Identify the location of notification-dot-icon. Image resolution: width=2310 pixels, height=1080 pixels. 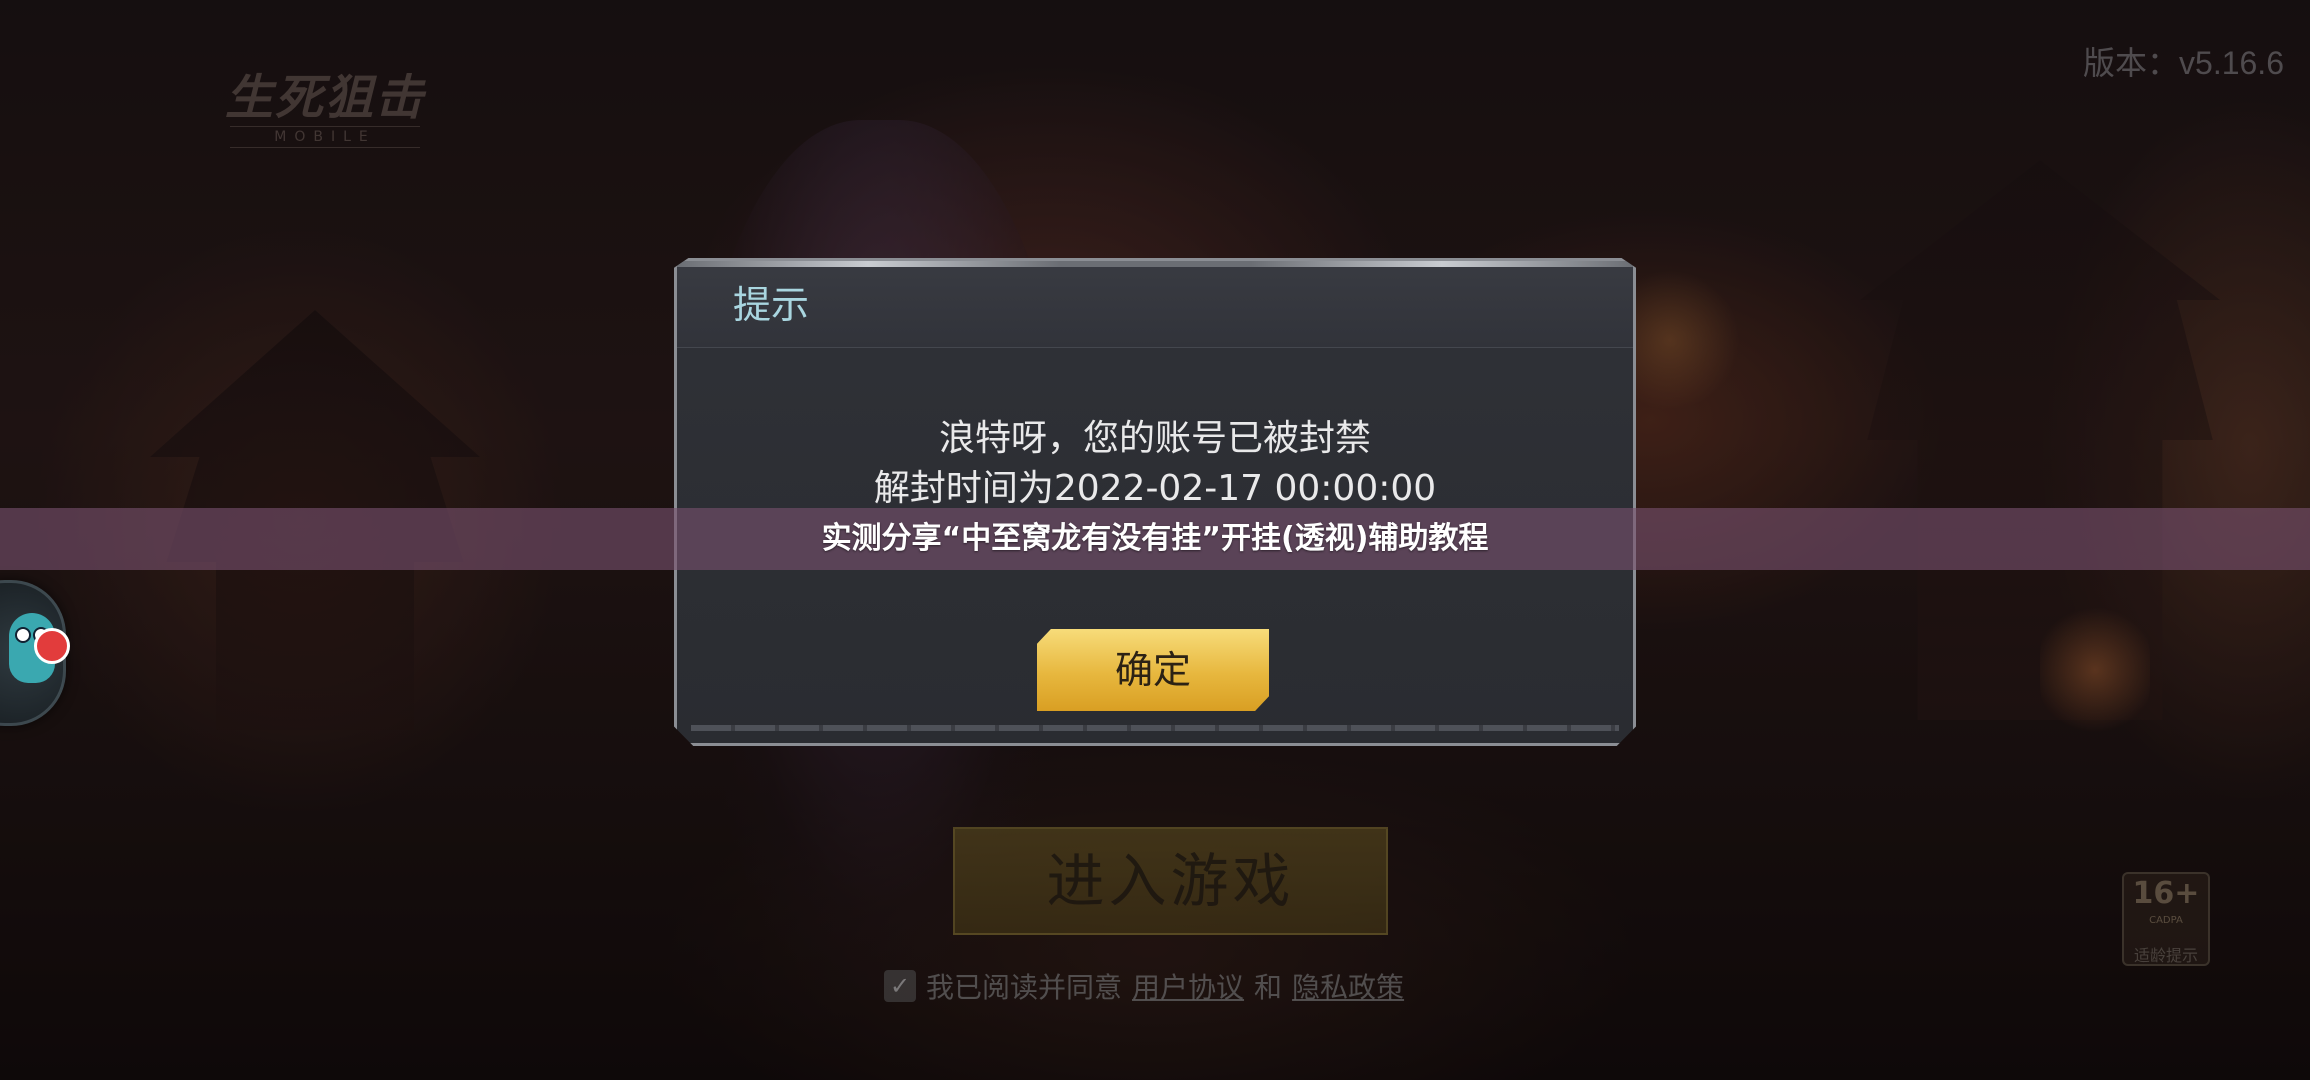
(52, 646).